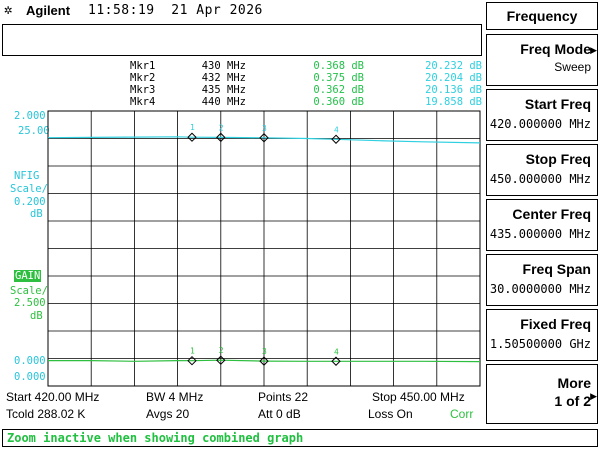 The width and height of the screenshot is (600, 450). I want to click on softkey-value: 450.000000 MHz, so click(540, 179).